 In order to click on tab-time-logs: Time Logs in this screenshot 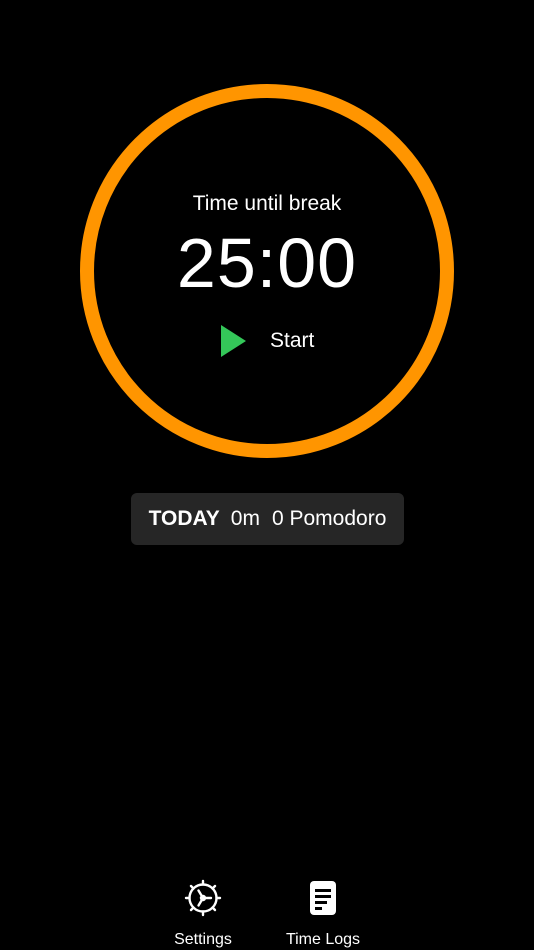, I will do `click(323, 914)`.